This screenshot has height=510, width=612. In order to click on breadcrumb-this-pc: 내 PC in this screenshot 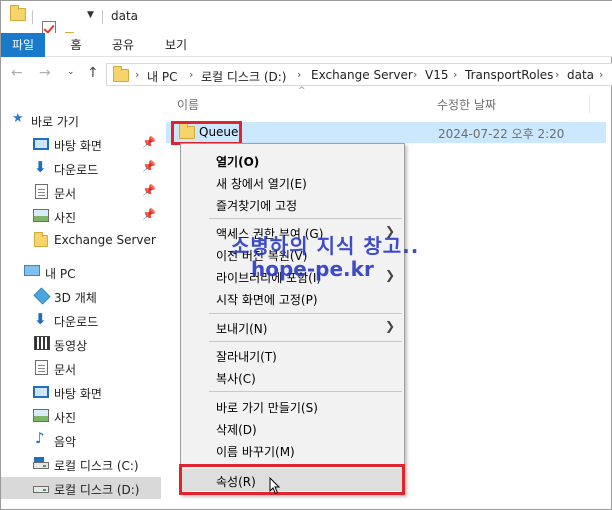, I will do `click(162, 76)`.